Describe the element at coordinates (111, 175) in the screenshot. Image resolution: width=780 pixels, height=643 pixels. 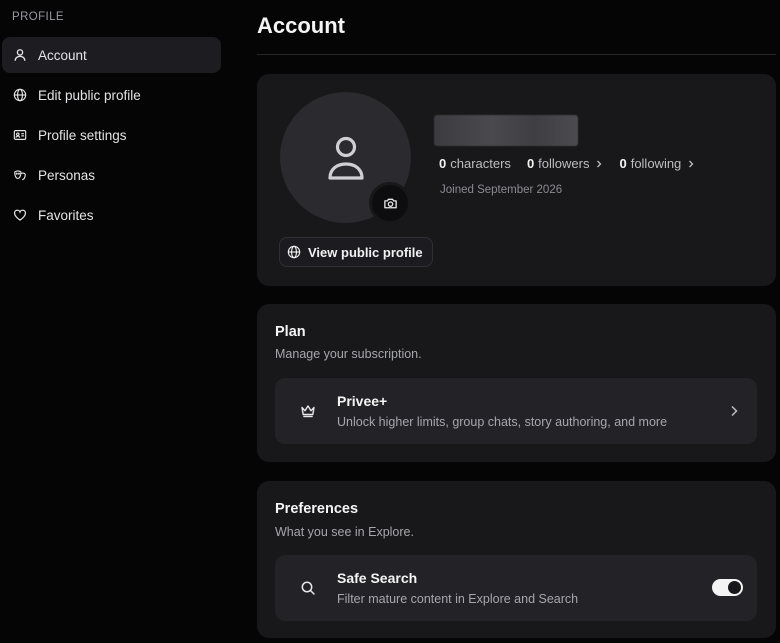
I see `sidebar-item-personas: Personas` at that location.